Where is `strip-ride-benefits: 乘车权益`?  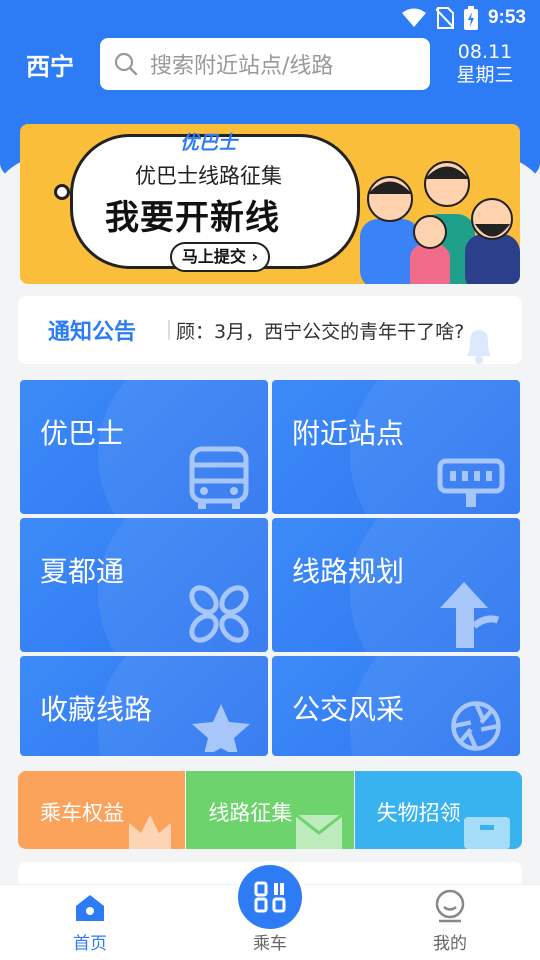
strip-ride-benefits: 乘车权益 is located at coordinates (102, 810).